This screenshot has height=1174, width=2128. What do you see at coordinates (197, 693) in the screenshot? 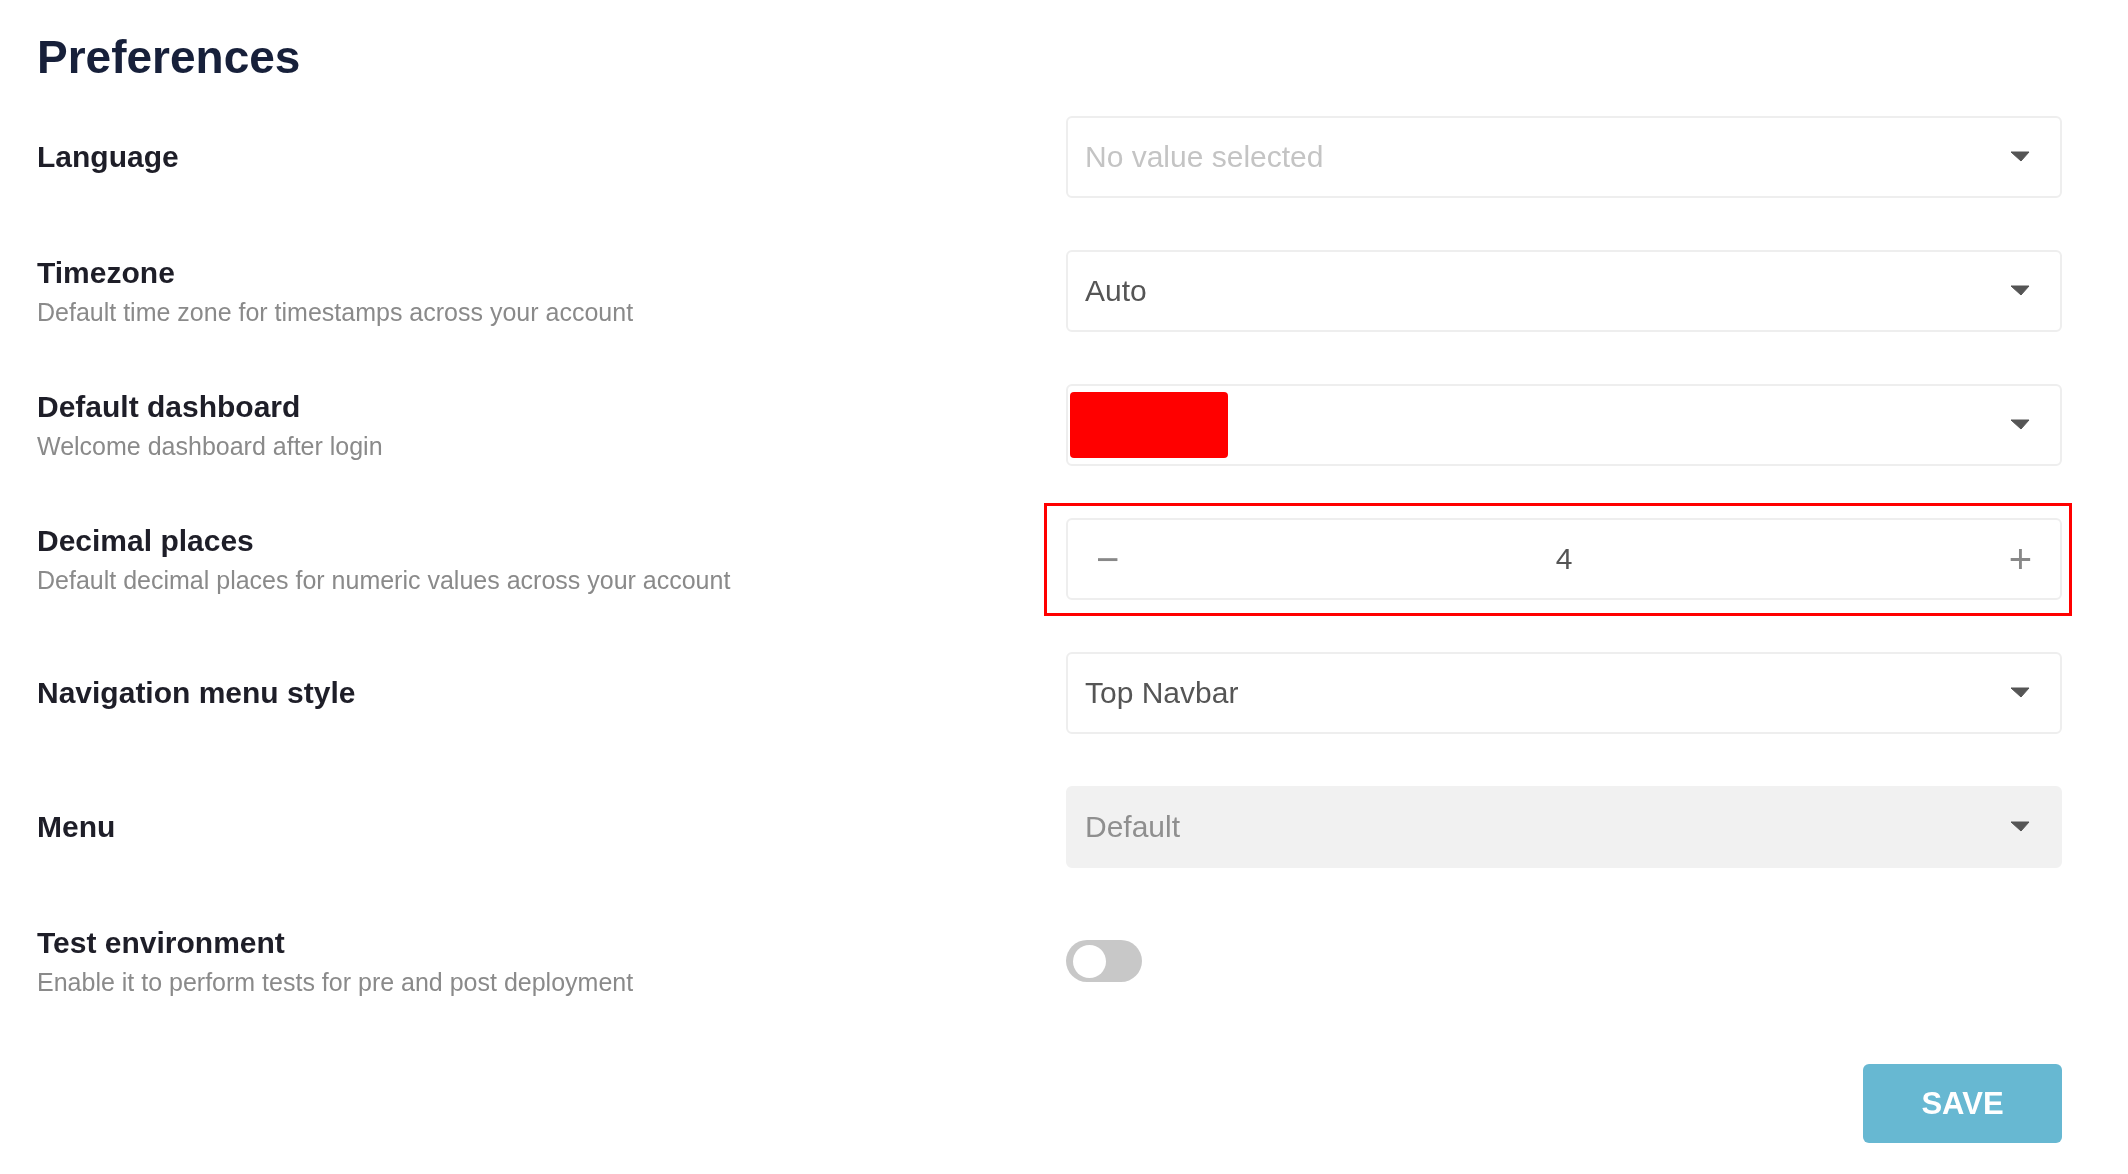
I see `setting-label: Navigation menu style` at bounding box center [197, 693].